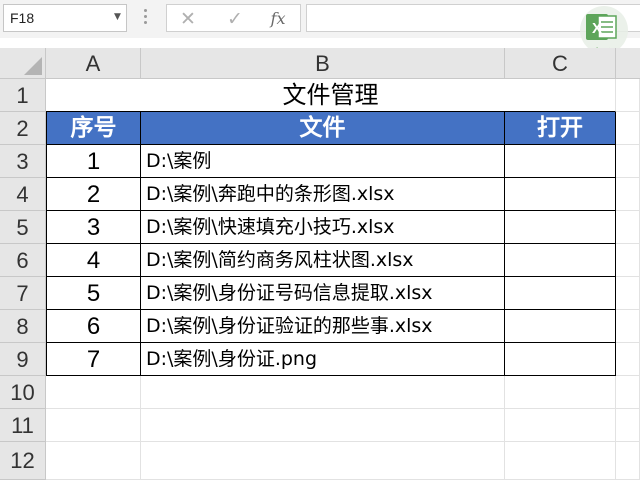 This screenshot has height=480, width=640. I want to click on formula-bar: F18 ▼ ✕ ✓ fx, so click(320, 19).